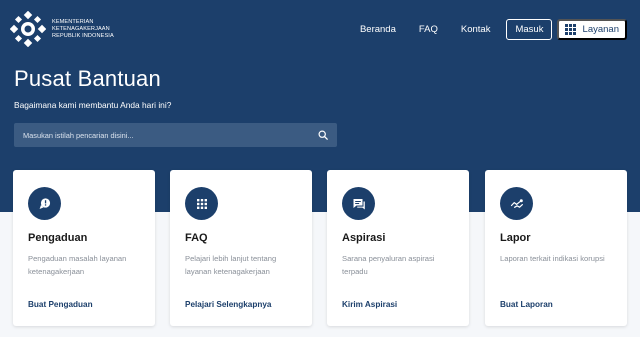 The height and width of the screenshot is (337, 640). Describe the element at coordinates (388, 265) in the screenshot. I see `card-description: Sarana penyaluran aspirasi terpadu` at that location.